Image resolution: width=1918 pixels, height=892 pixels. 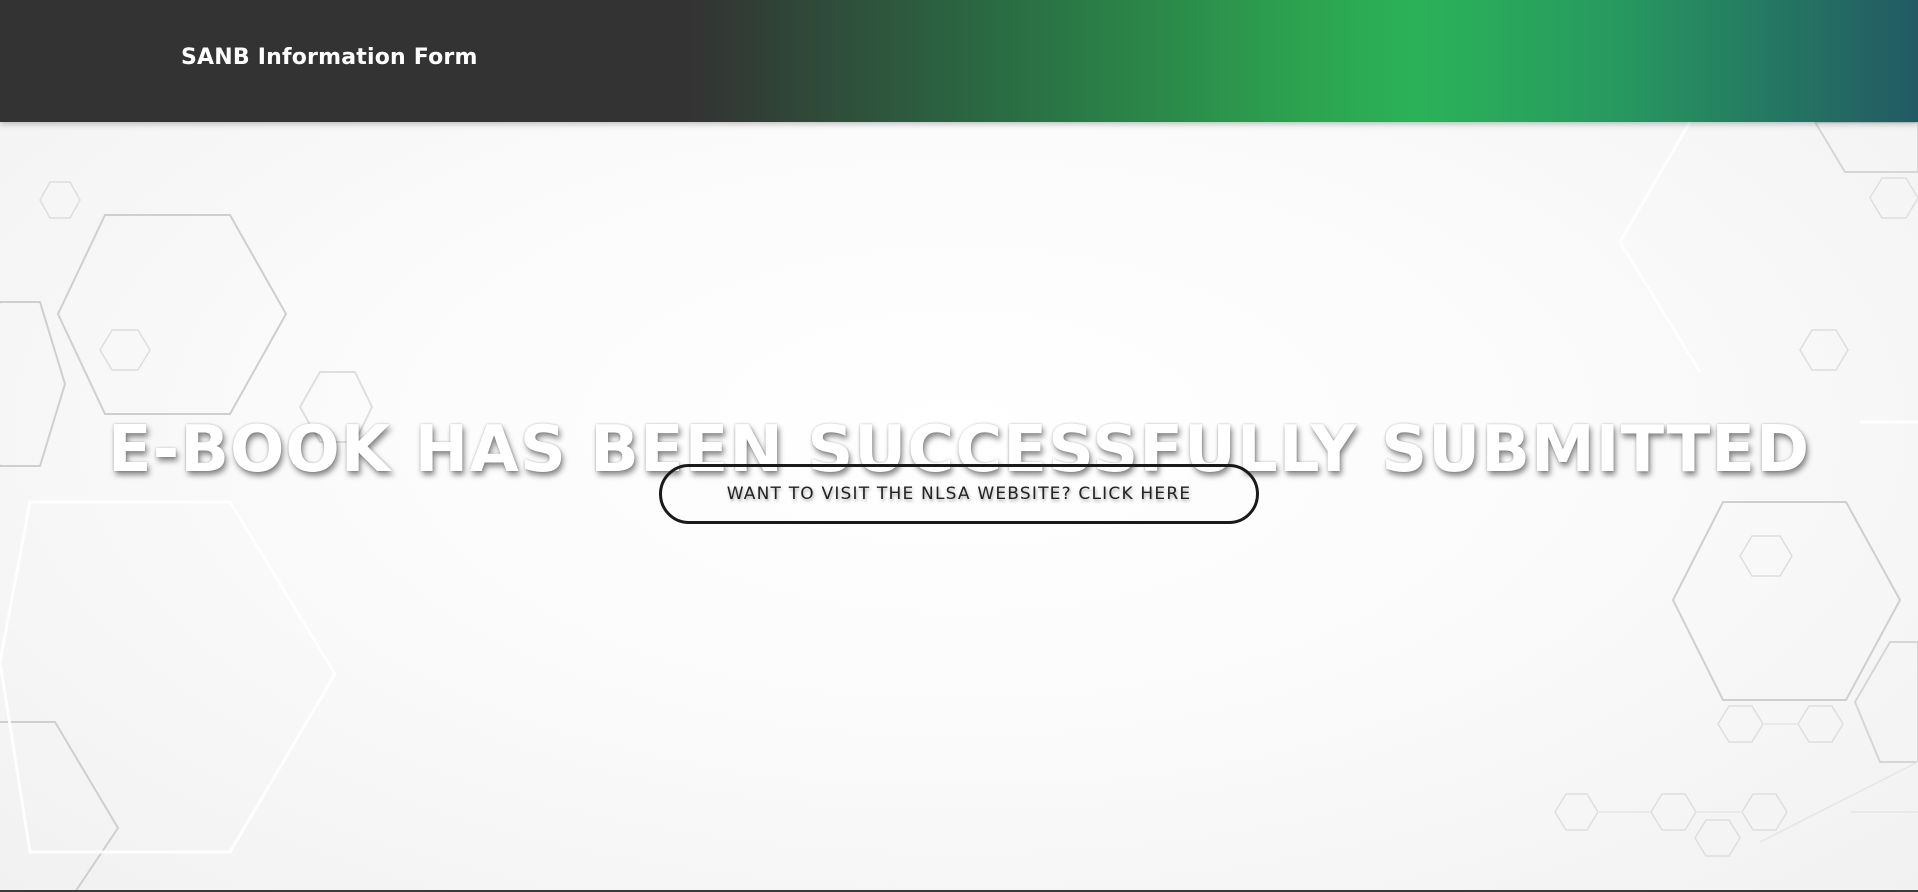 What do you see at coordinates (959, 61) in the screenshot?
I see `top-header-bar: SANB Information Form` at bounding box center [959, 61].